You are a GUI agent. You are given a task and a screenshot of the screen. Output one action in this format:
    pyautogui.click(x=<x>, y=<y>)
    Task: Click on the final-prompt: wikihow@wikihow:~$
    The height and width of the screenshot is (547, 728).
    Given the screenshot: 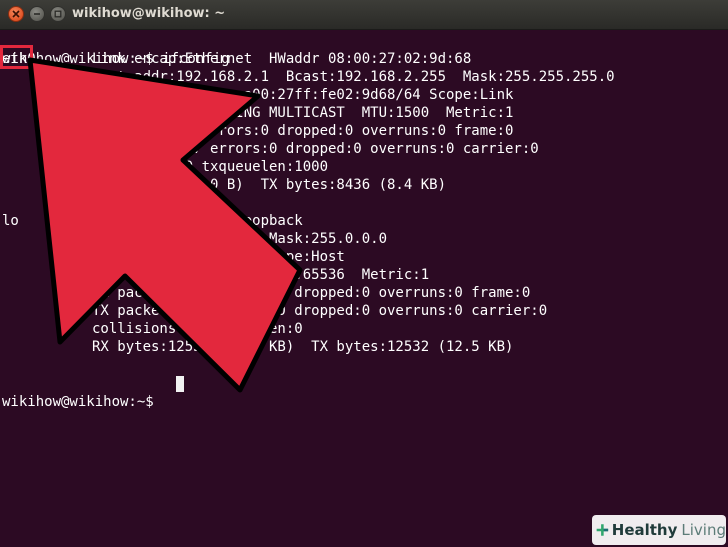 What is the action you would take?
    pyautogui.click(x=82, y=402)
    